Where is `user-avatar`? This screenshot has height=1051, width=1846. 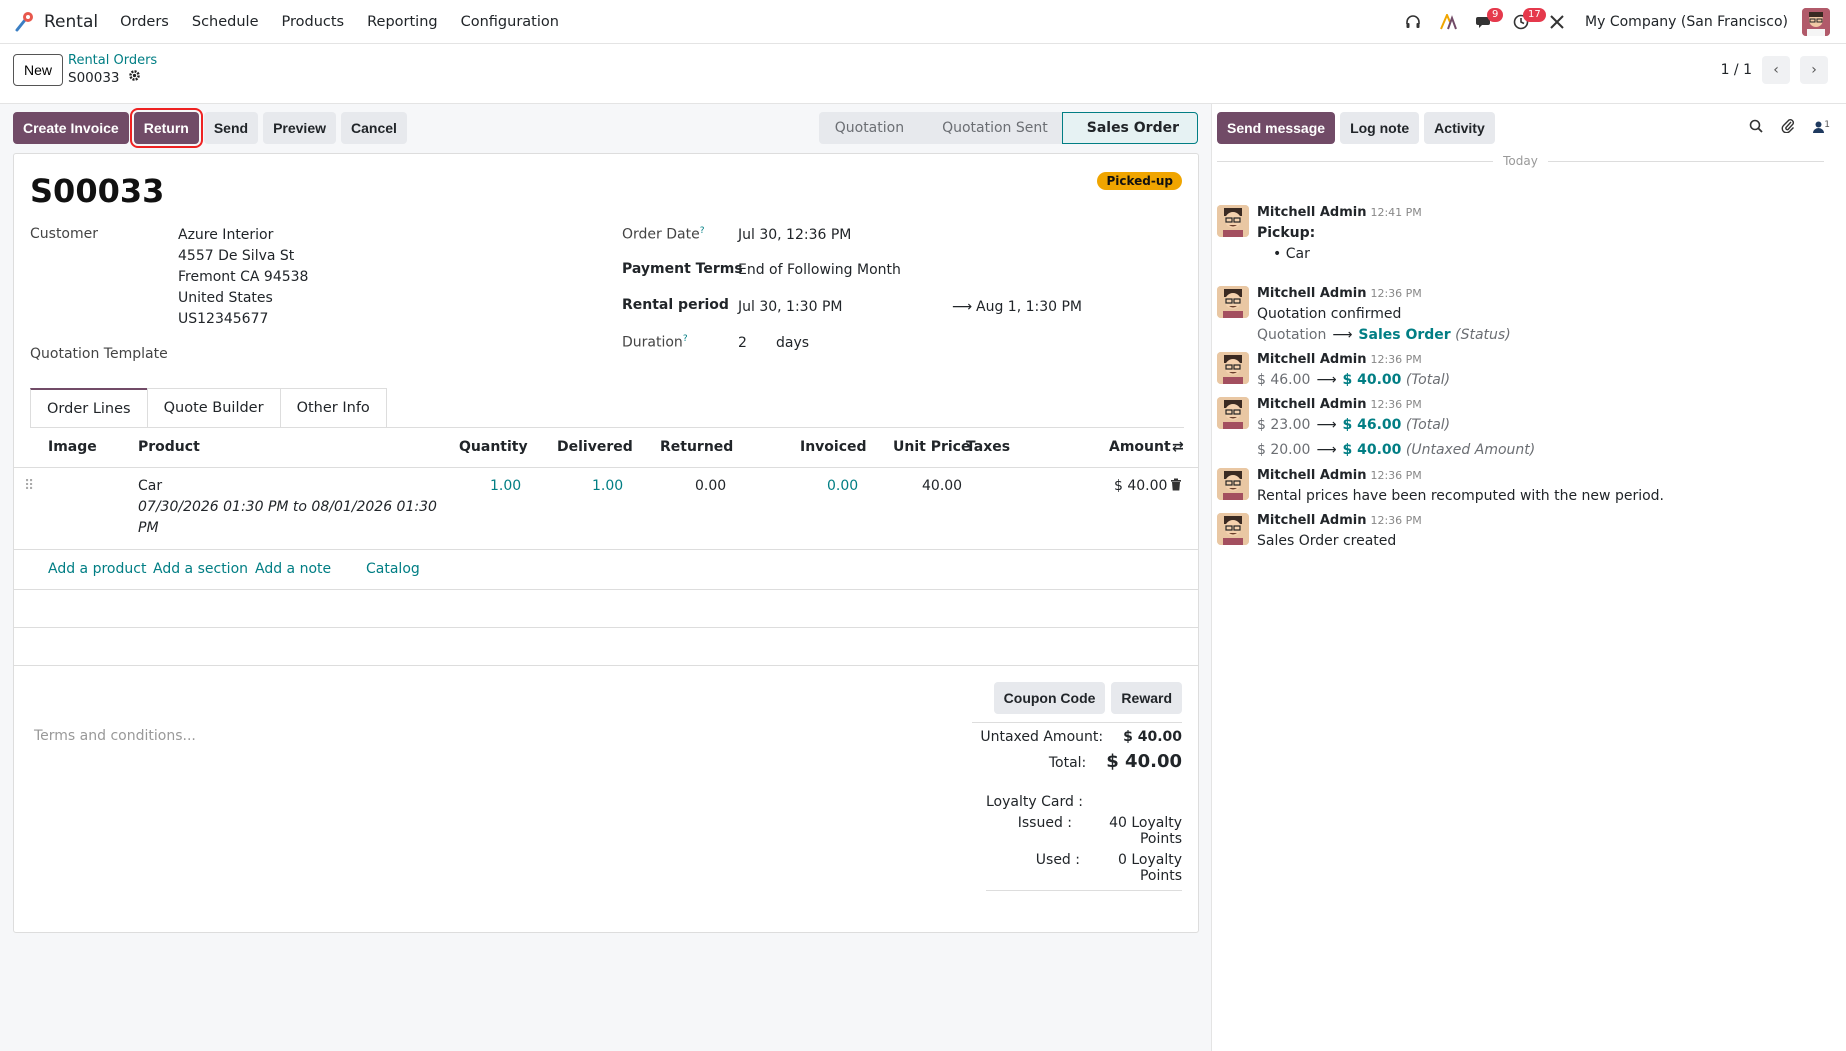
user-avatar is located at coordinates (1816, 22).